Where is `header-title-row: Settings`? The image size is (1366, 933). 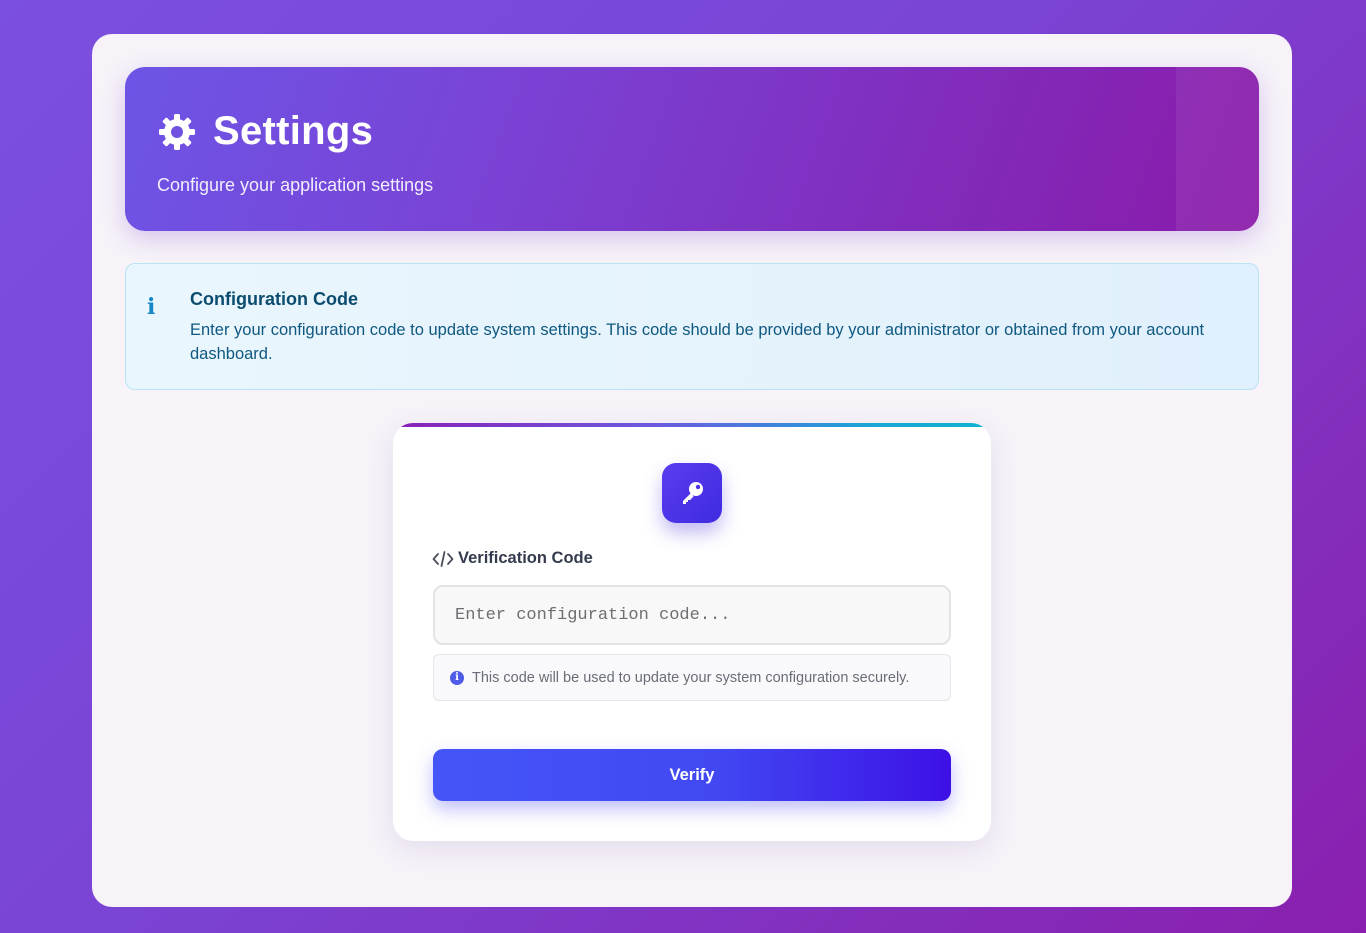 header-title-row: Settings is located at coordinates (265, 131).